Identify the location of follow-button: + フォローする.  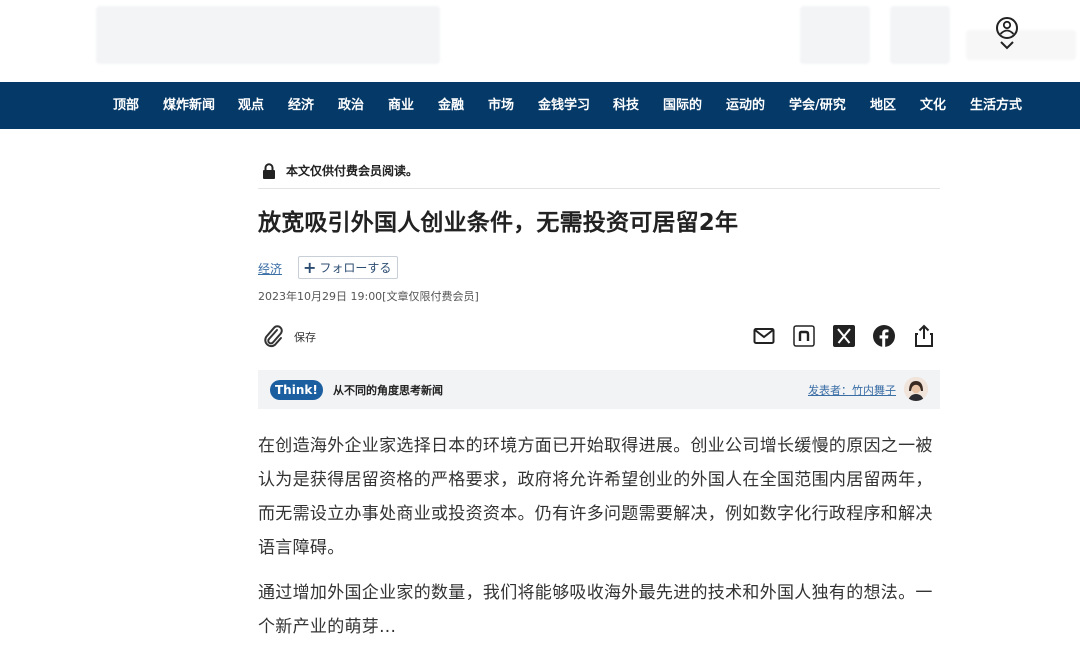
(348, 267).